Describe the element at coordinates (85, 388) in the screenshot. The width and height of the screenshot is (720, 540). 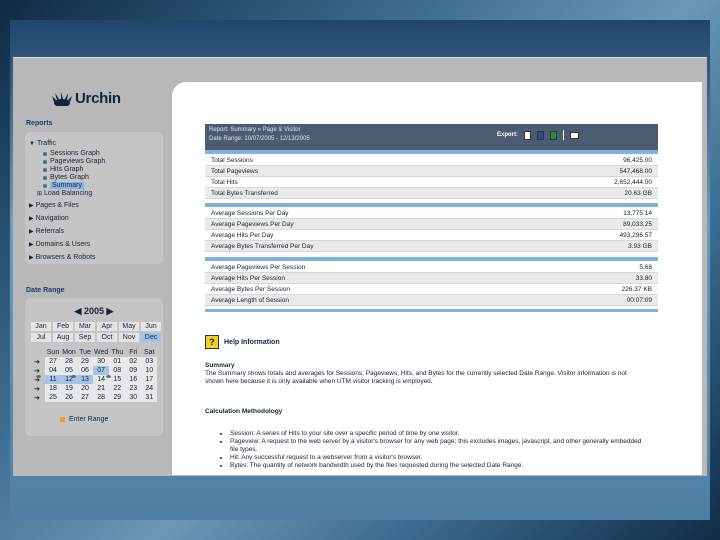
I see `calendar-day: 20` at that location.